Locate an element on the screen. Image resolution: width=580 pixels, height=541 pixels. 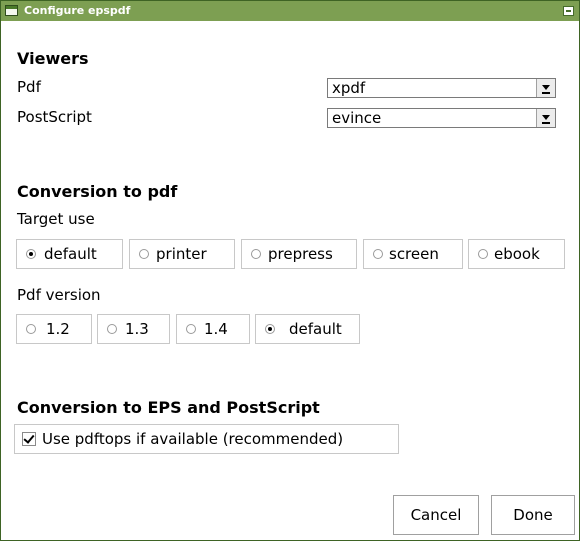
radio-label: ebook is located at coordinates (517, 254).